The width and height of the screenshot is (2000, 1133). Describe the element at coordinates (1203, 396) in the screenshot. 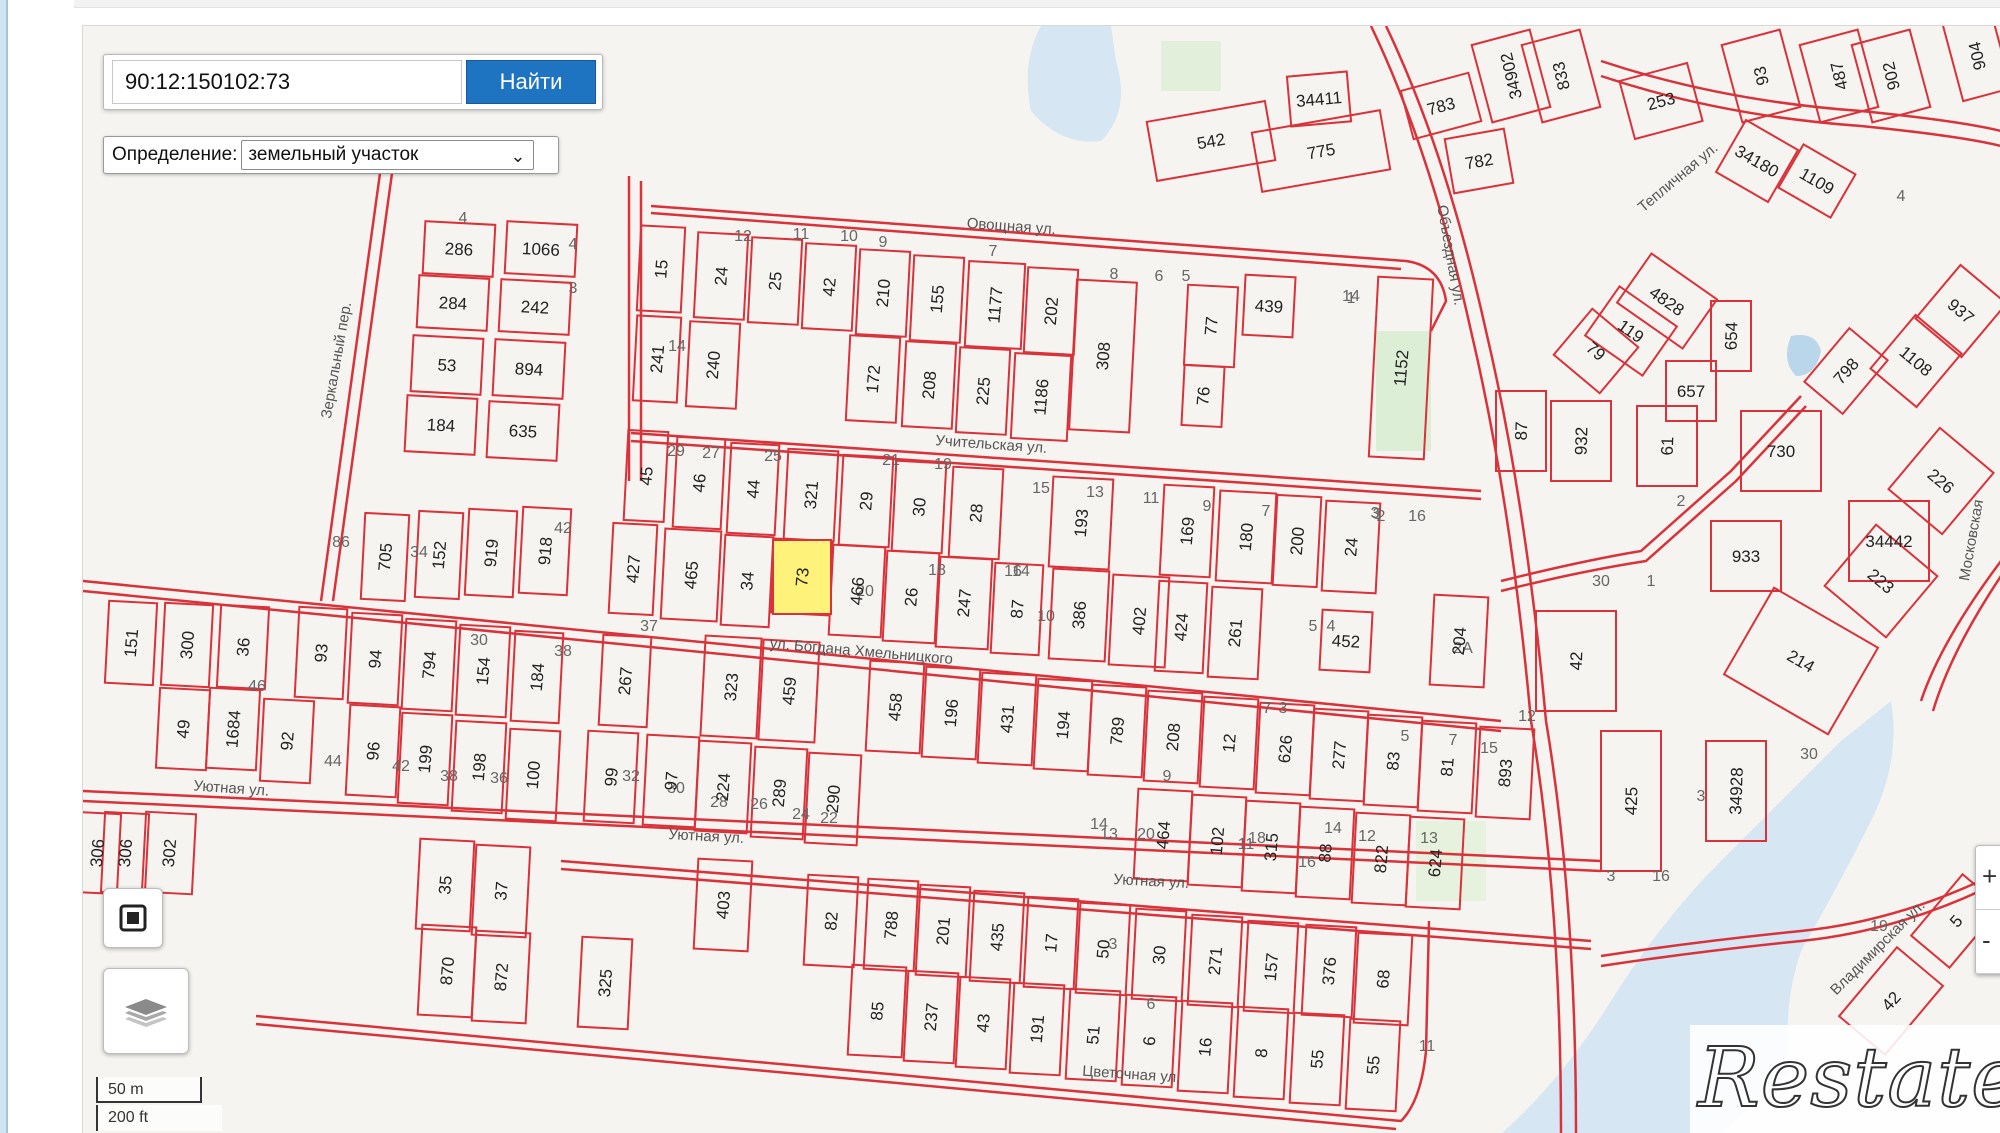

I see `parcel-label: 76` at that location.